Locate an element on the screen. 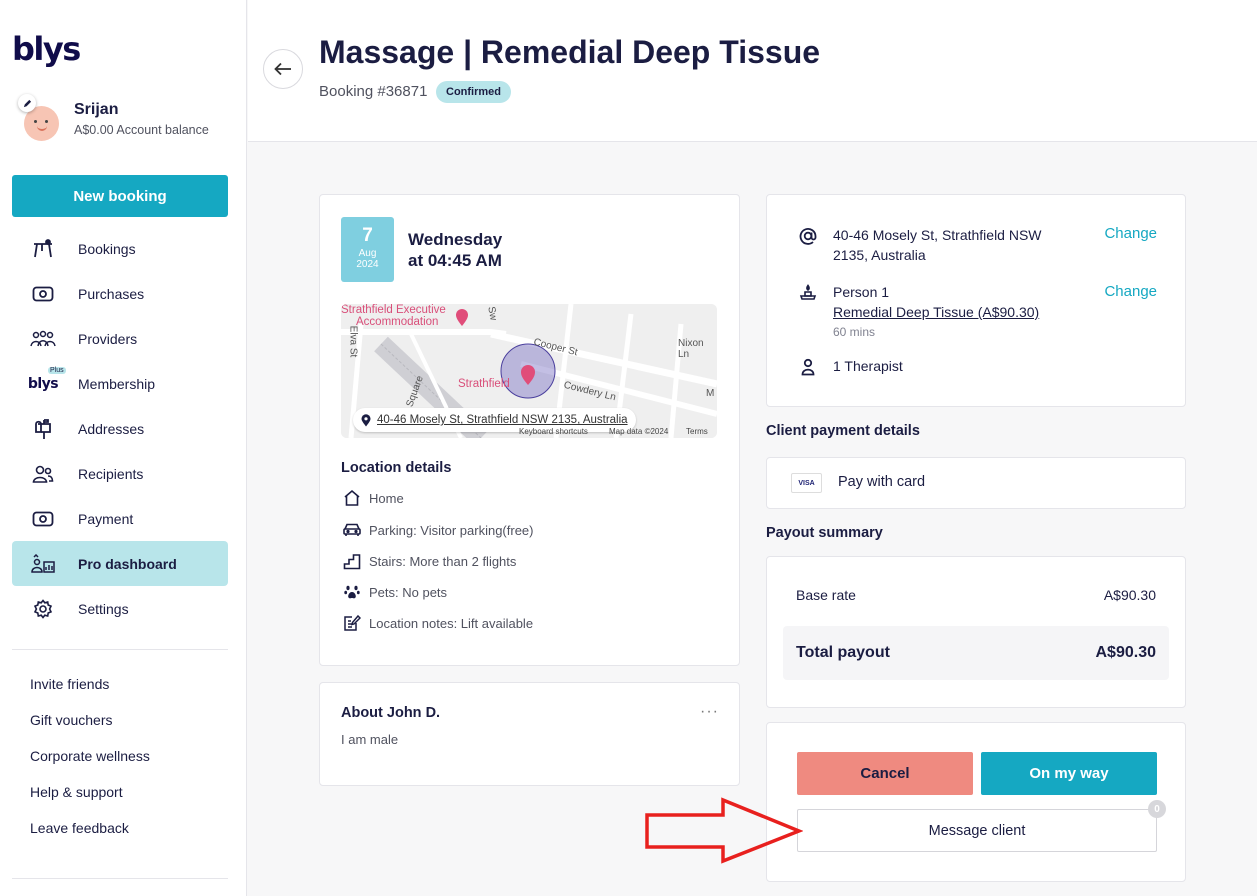 The height and width of the screenshot is (896, 1257). new-booking-button: New booking is located at coordinates (120, 196).